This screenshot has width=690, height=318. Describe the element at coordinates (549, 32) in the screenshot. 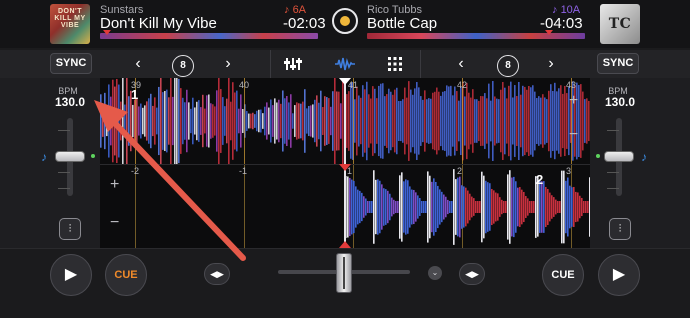

I see `right-overview-marker` at that location.